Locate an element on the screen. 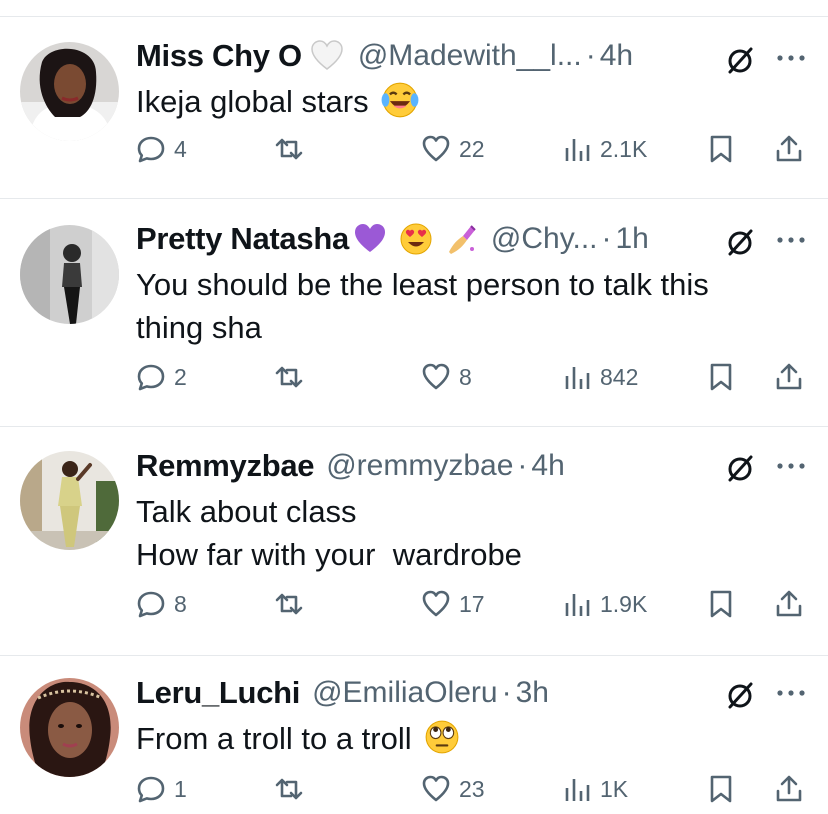 The image size is (828, 814). tweet-actions: 2 8 842 is located at coordinates (414, 382).